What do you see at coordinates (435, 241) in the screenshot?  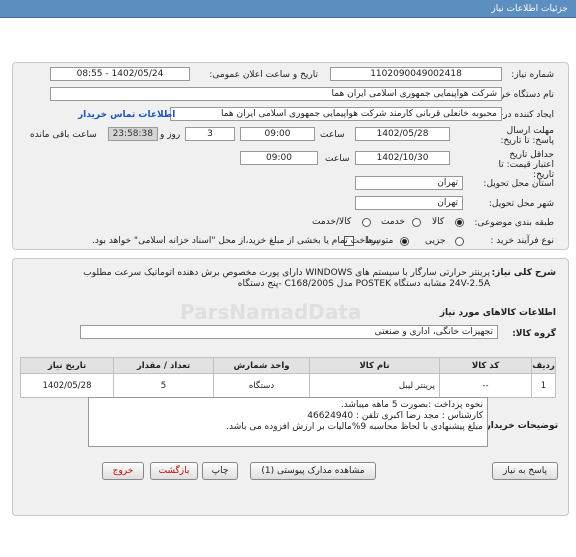 I see `purchase-partial-label: جزیی` at bounding box center [435, 241].